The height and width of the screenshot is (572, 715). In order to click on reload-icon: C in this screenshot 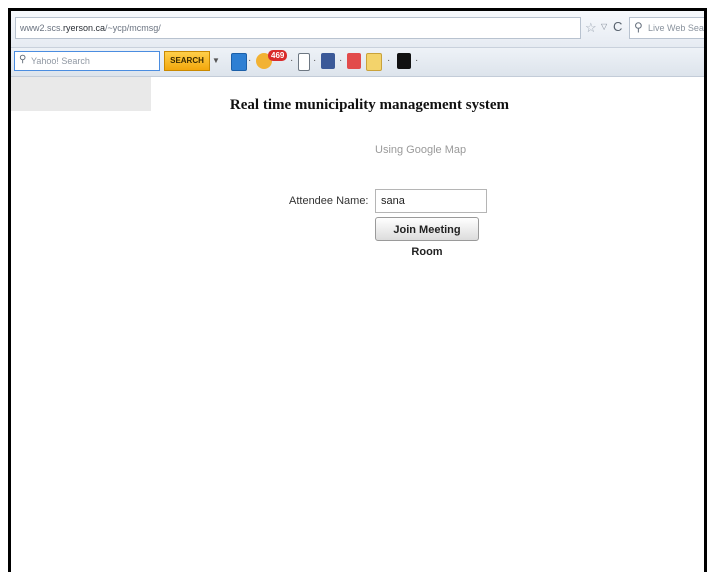, I will do `click(617, 26)`.